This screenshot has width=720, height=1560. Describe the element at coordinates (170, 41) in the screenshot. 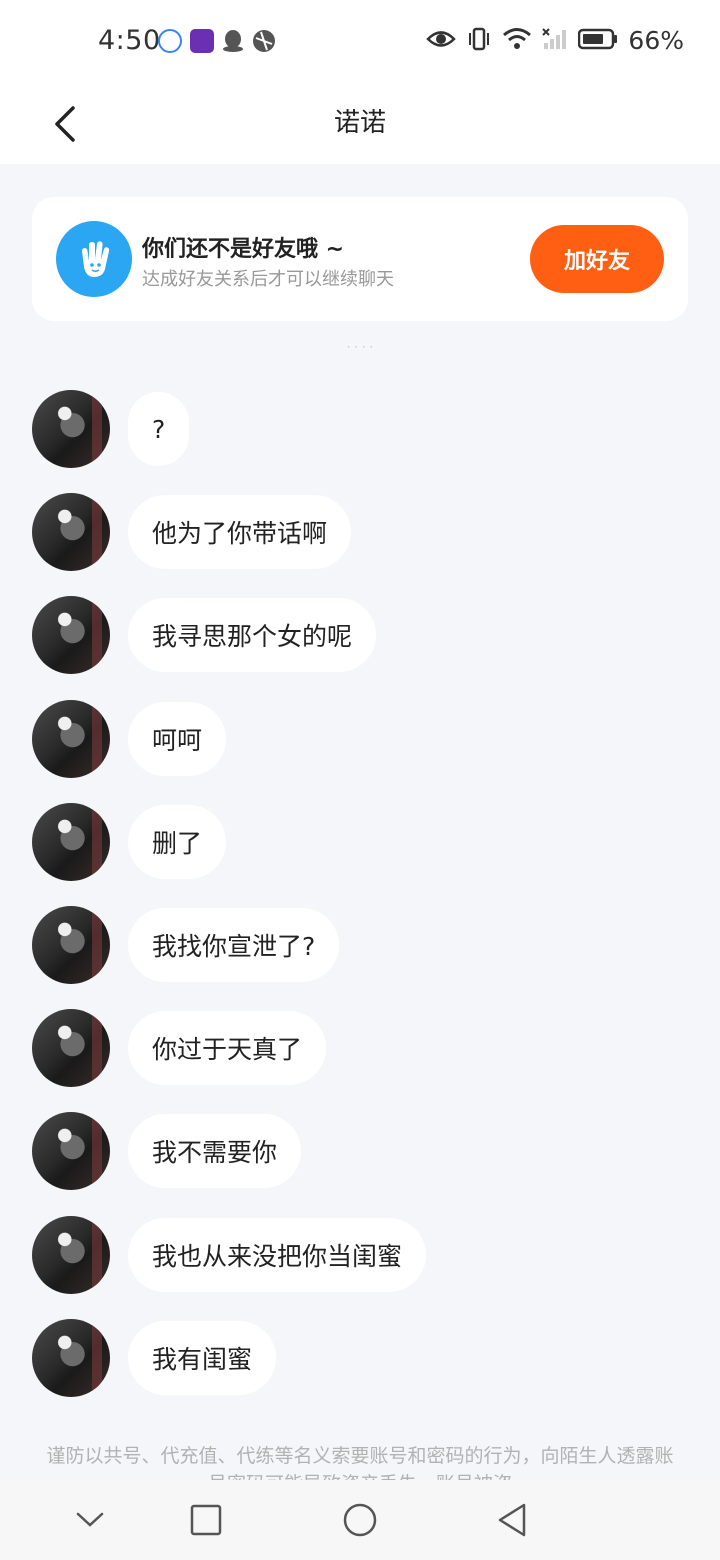

I see `music-app-icon` at that location.